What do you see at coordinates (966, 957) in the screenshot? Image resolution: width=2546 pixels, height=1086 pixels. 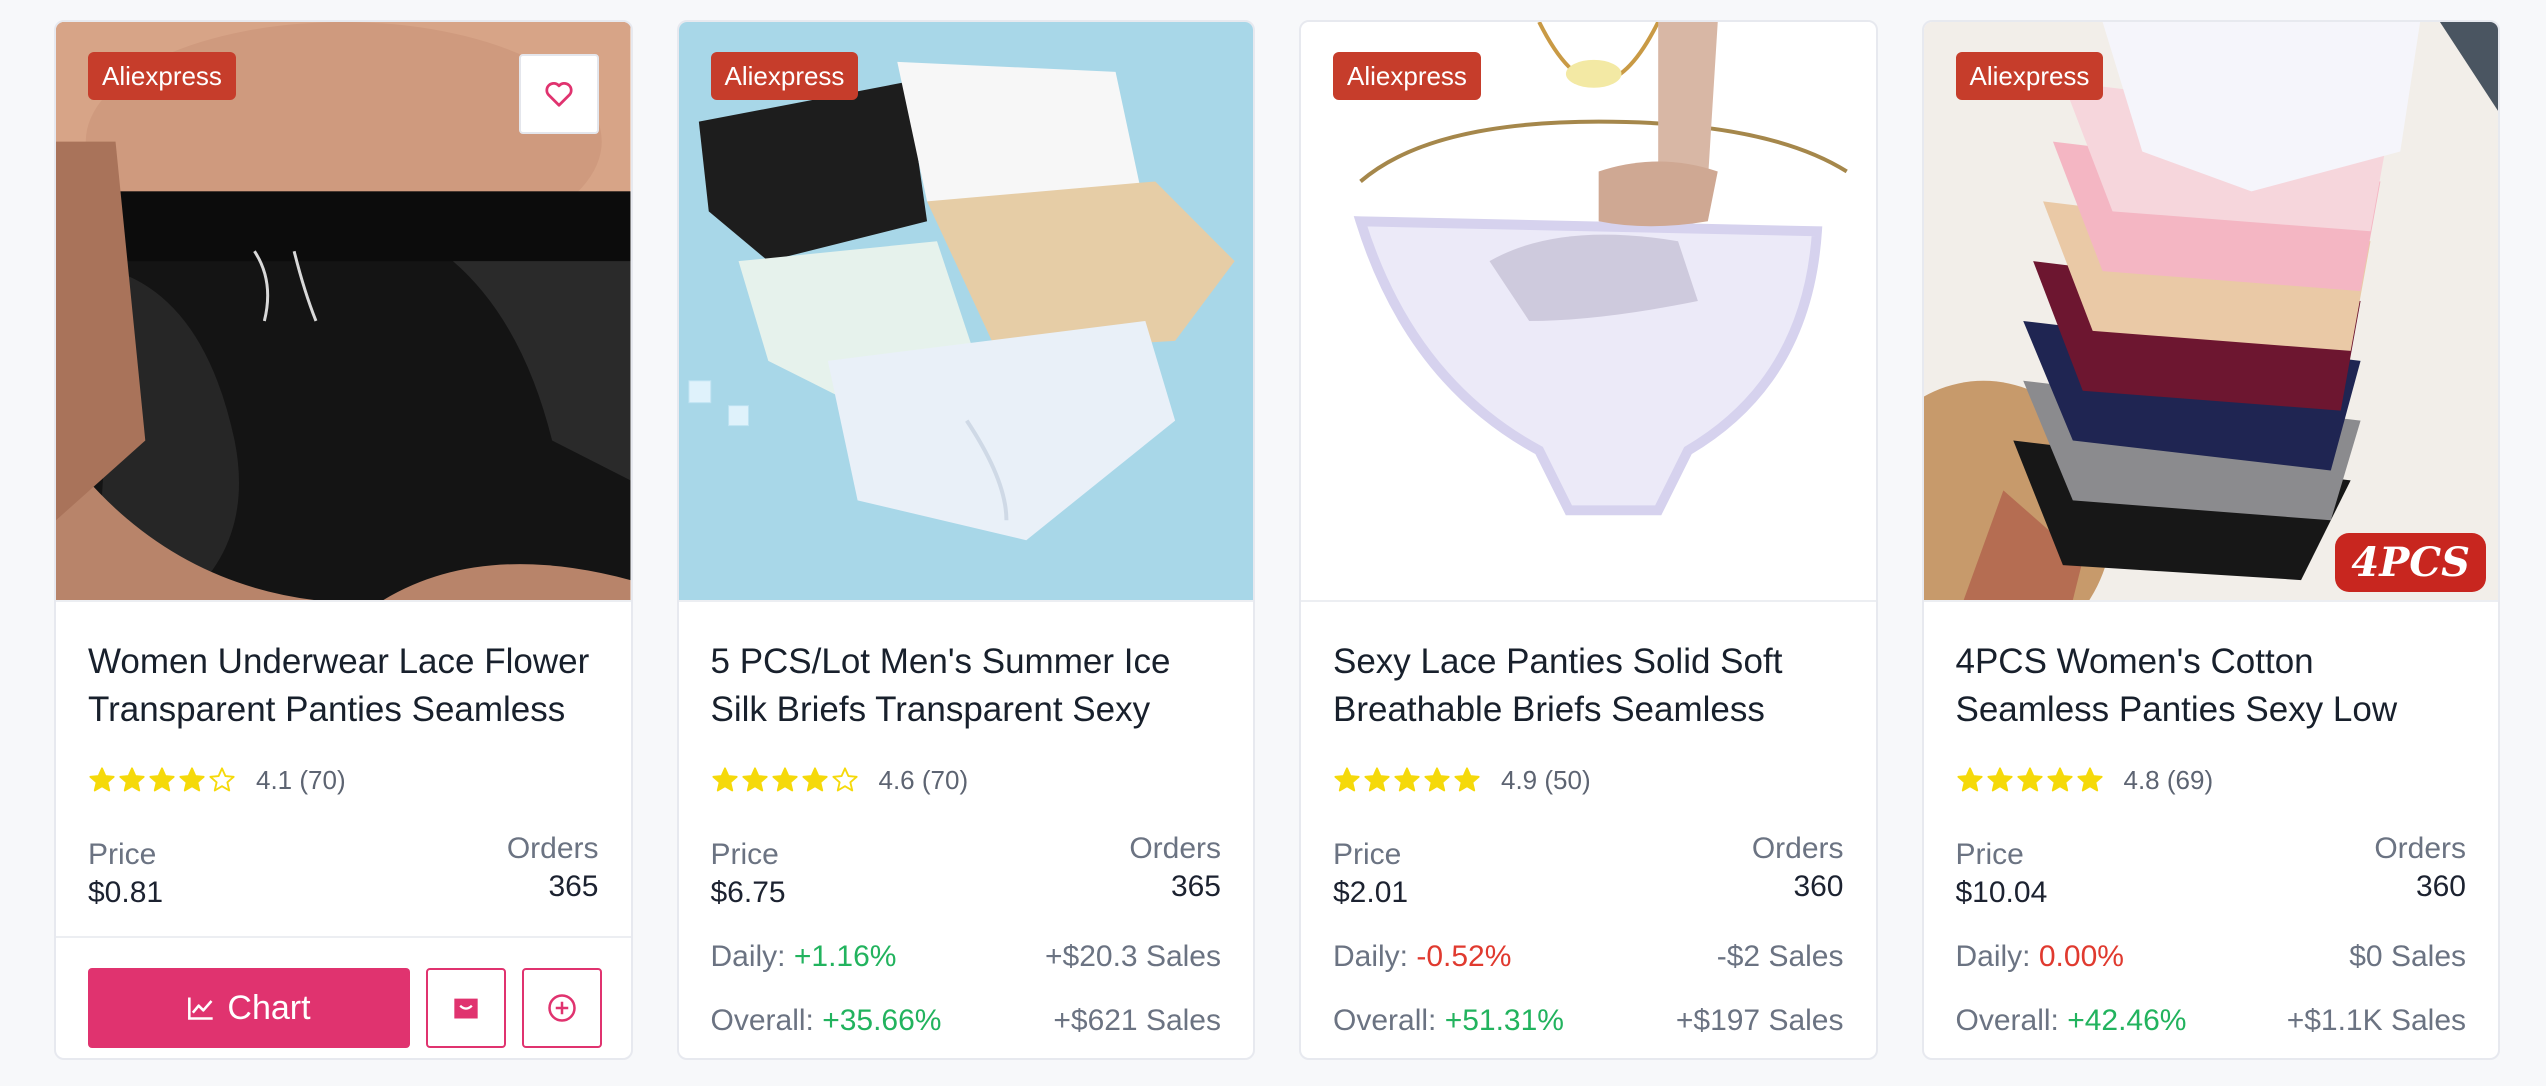 I see `daily-stats-row: Daily: +1.16% +$20.3 Sales` at bounding box center [966, 957].